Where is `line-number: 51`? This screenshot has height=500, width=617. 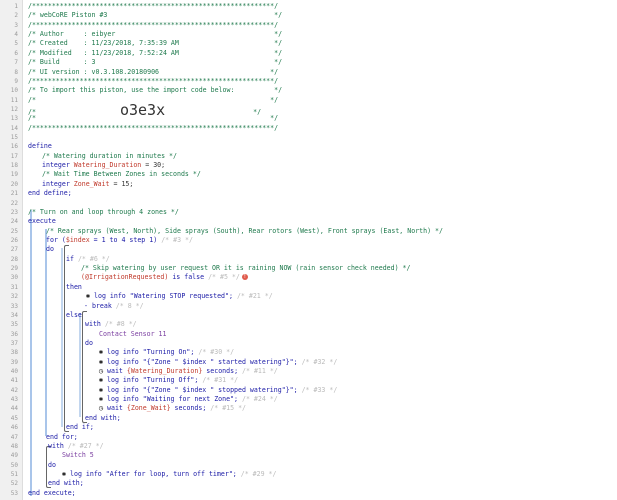 line-number: 51 is located at coordinates (14, 474).